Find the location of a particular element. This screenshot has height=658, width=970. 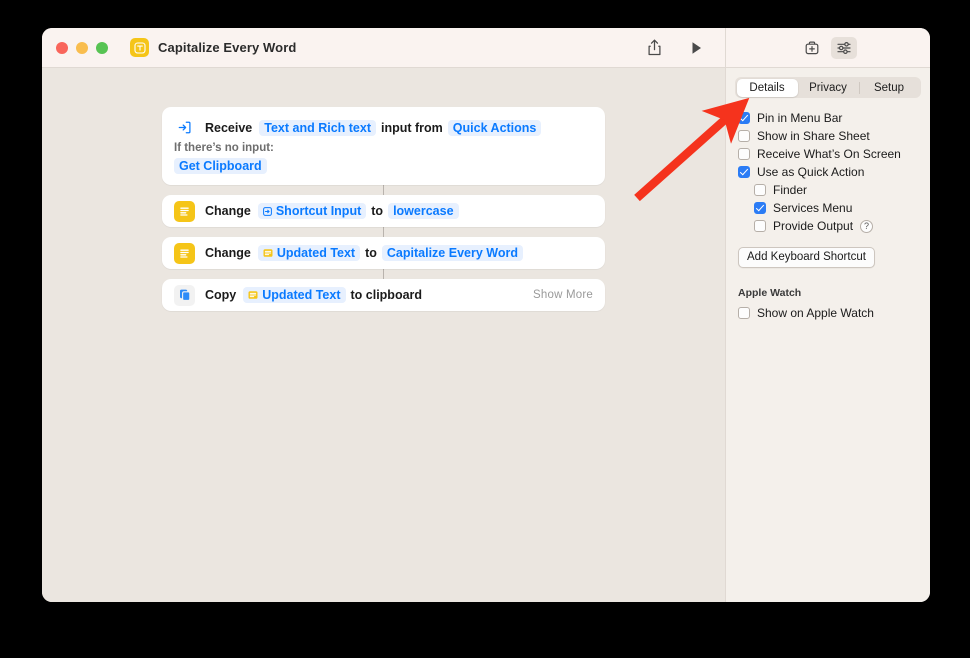

option-label: Use as Quick Action is located at coordinates (811, 172).